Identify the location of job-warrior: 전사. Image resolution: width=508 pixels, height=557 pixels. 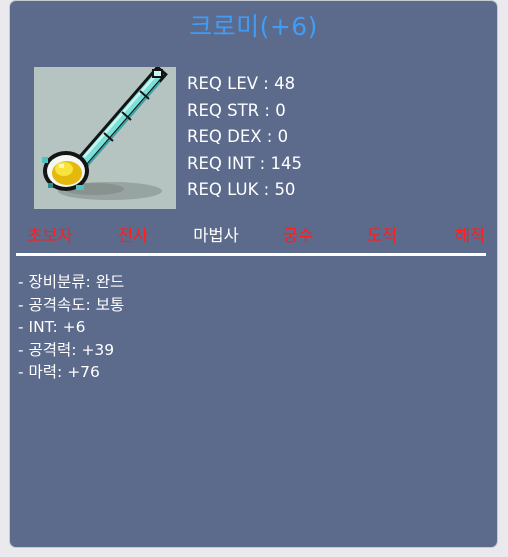
(133, 235).